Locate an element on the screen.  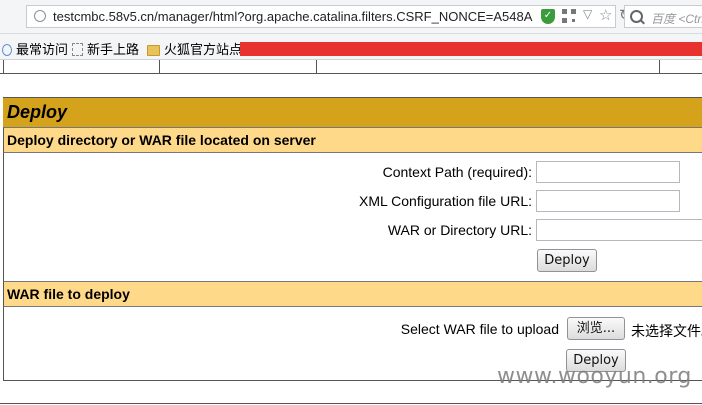
bookmark-firefox-site: 火狐官方站点 is located at coordinates (194, 48).